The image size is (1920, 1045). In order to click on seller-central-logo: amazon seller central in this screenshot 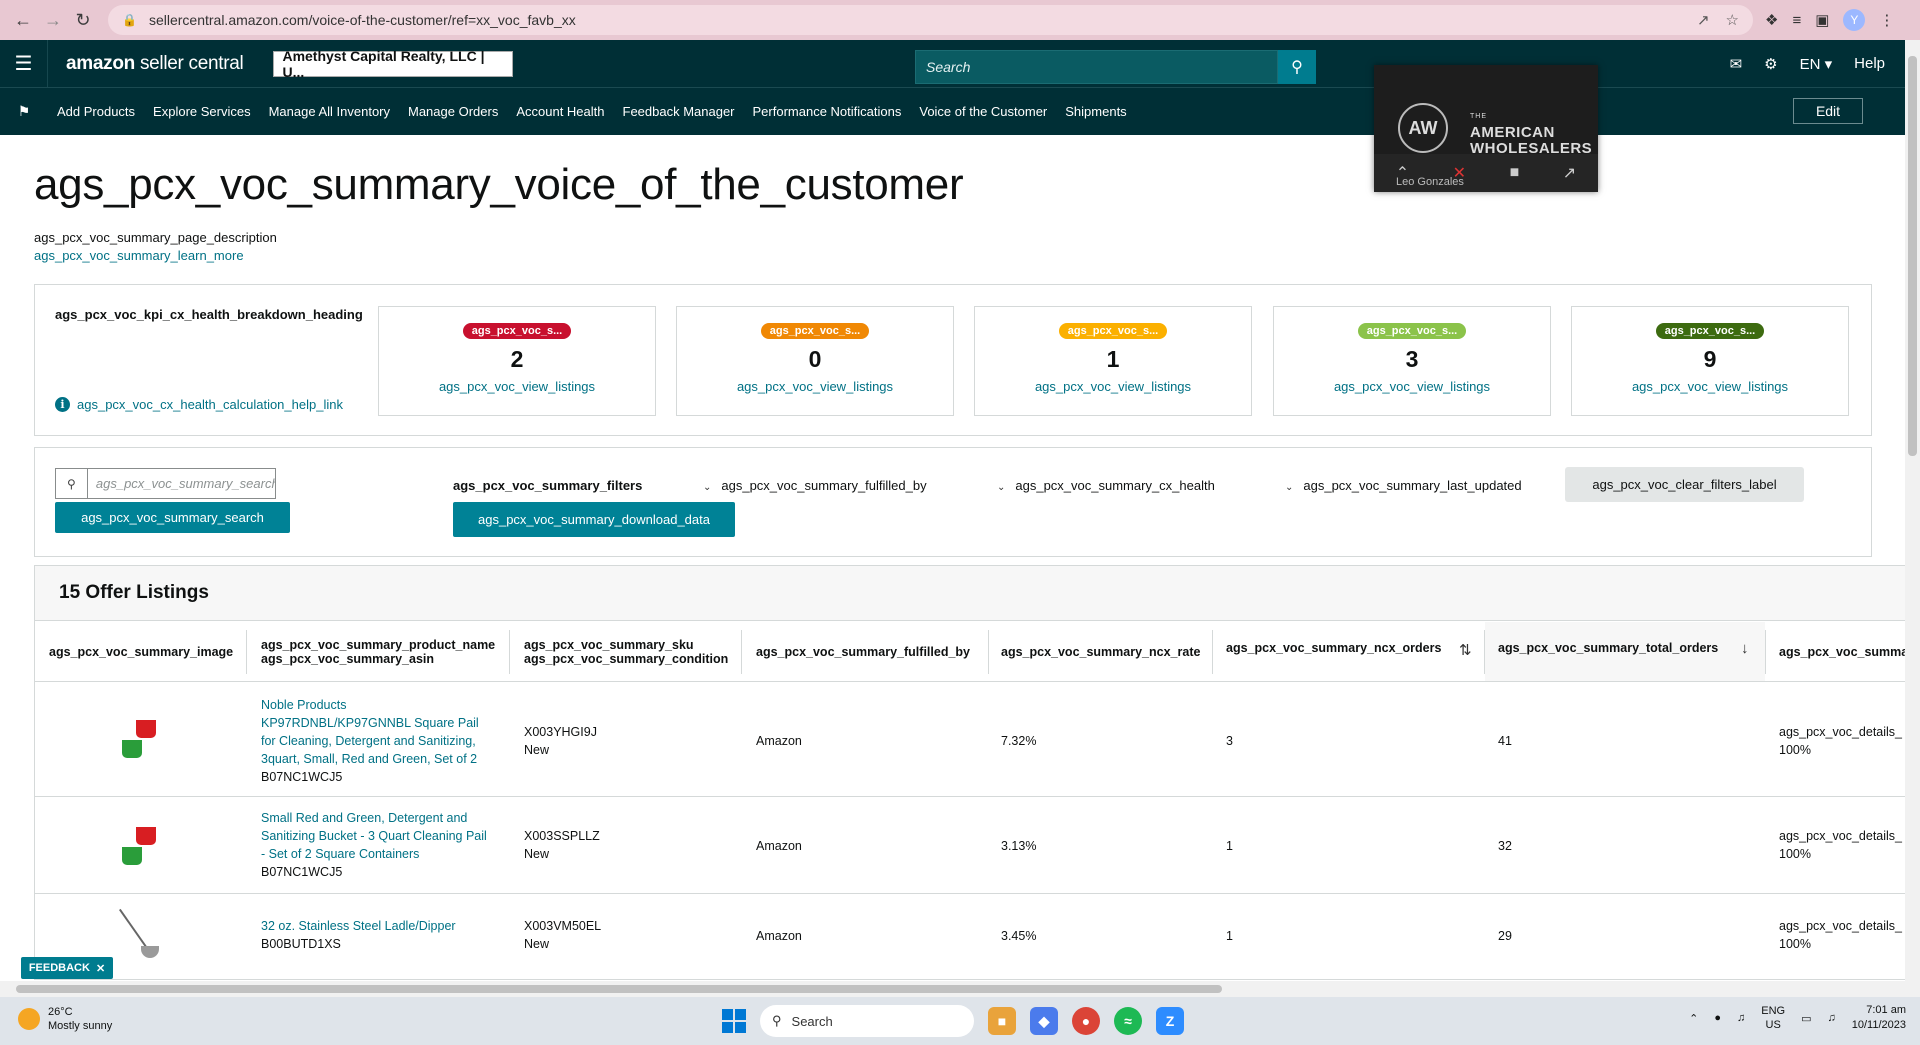, I will do `click(155, 64)`.